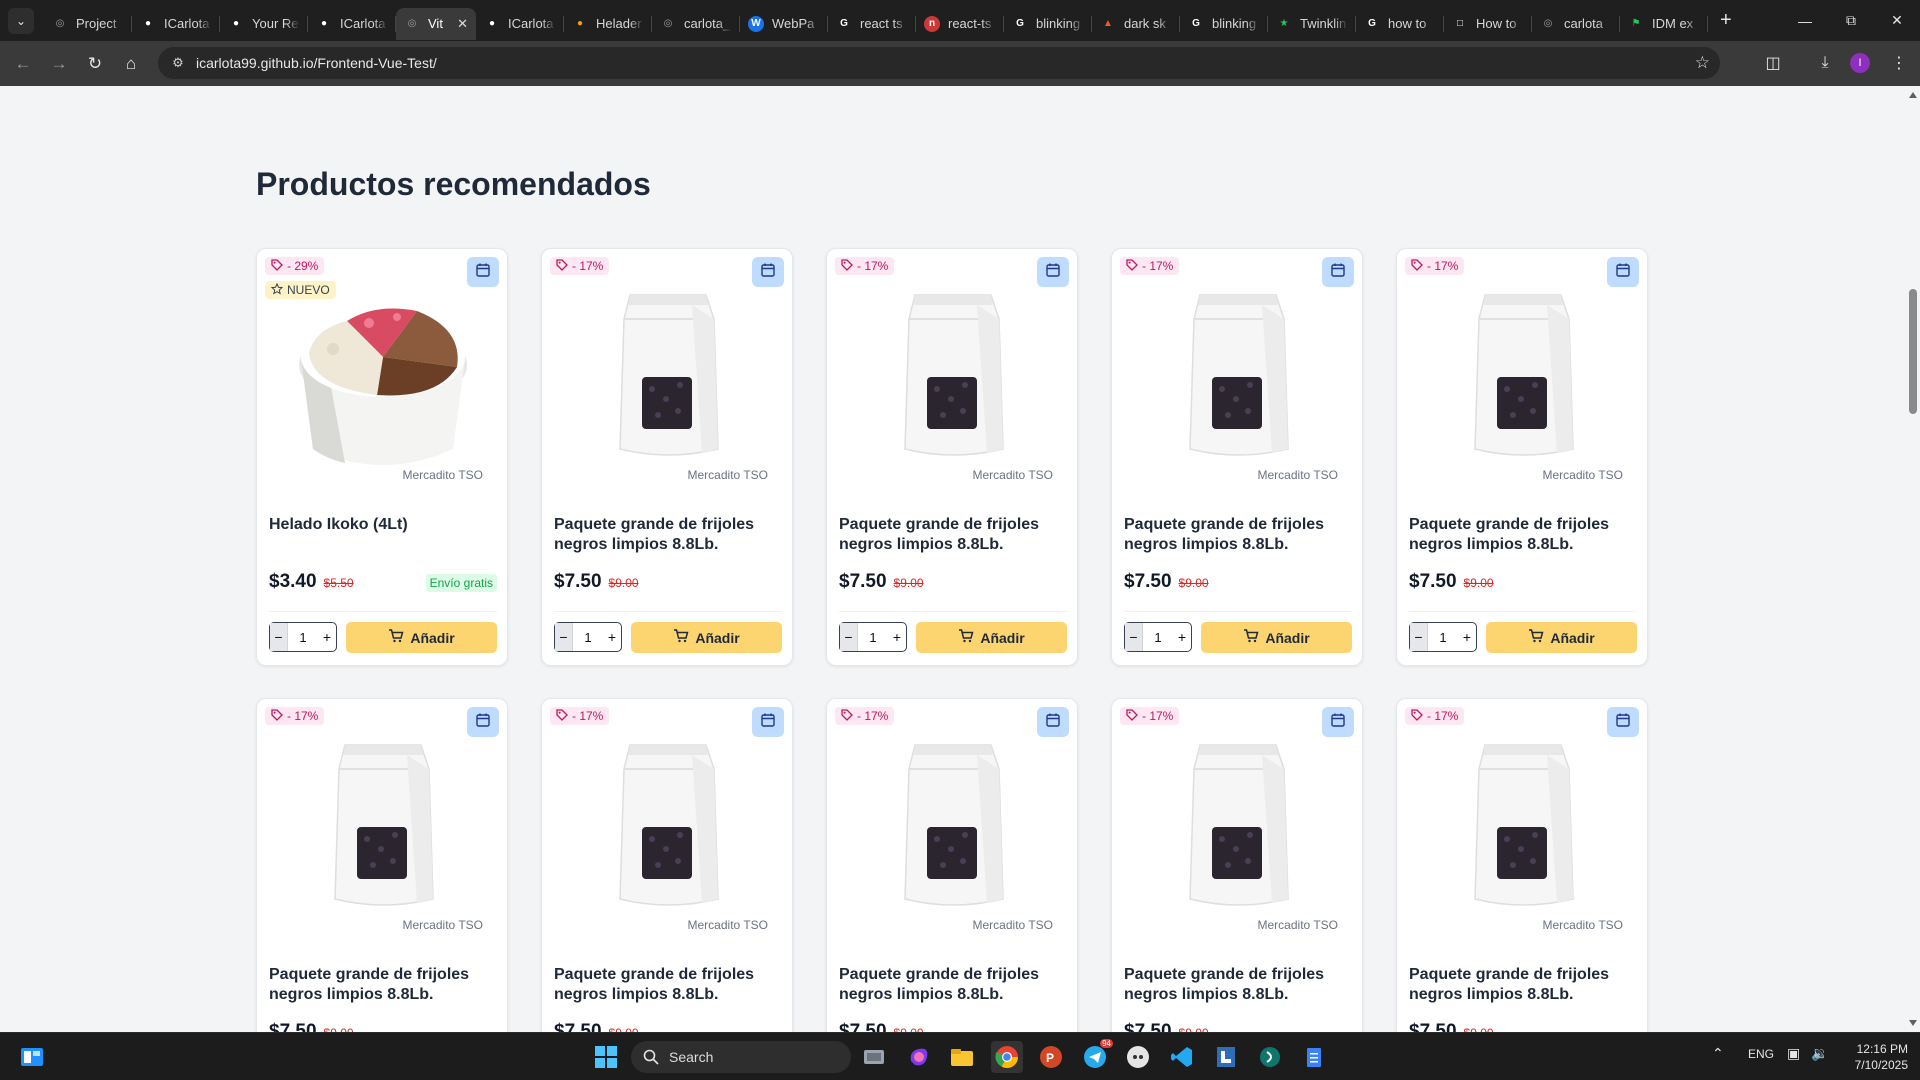 This screenshot has width=1920, height=1080. Describe the element at coordinates (1899, 63) in the screenshot. I see `browser-menu-icon: ⋮` at that location.